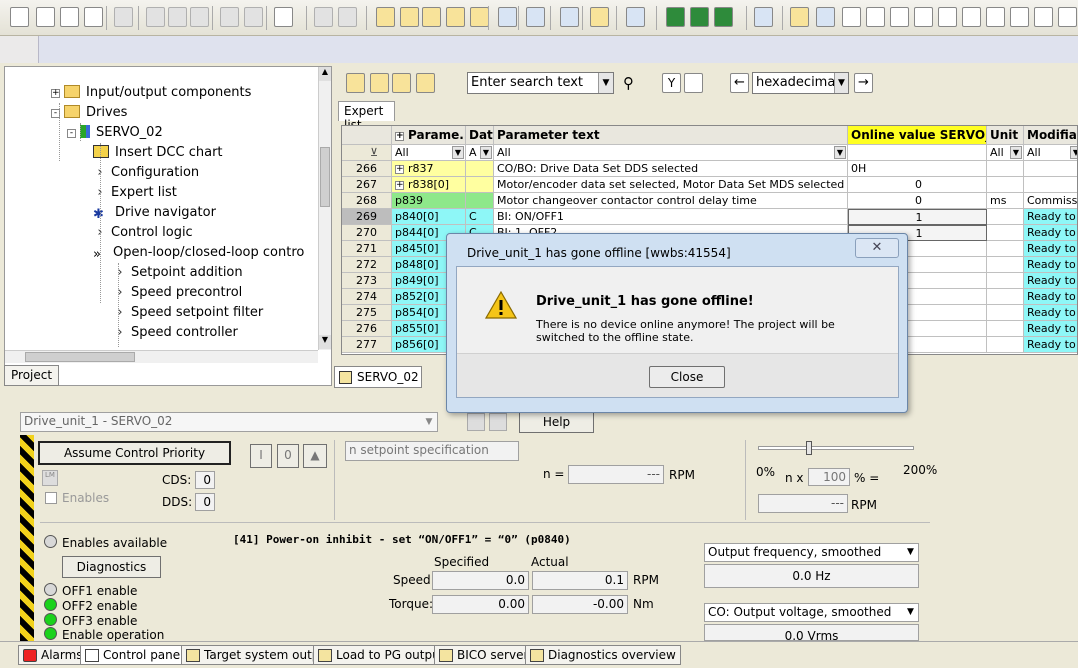 The image size is (1078, 668). I want to click on forward-arrow-icon: →, so click(863, 83).